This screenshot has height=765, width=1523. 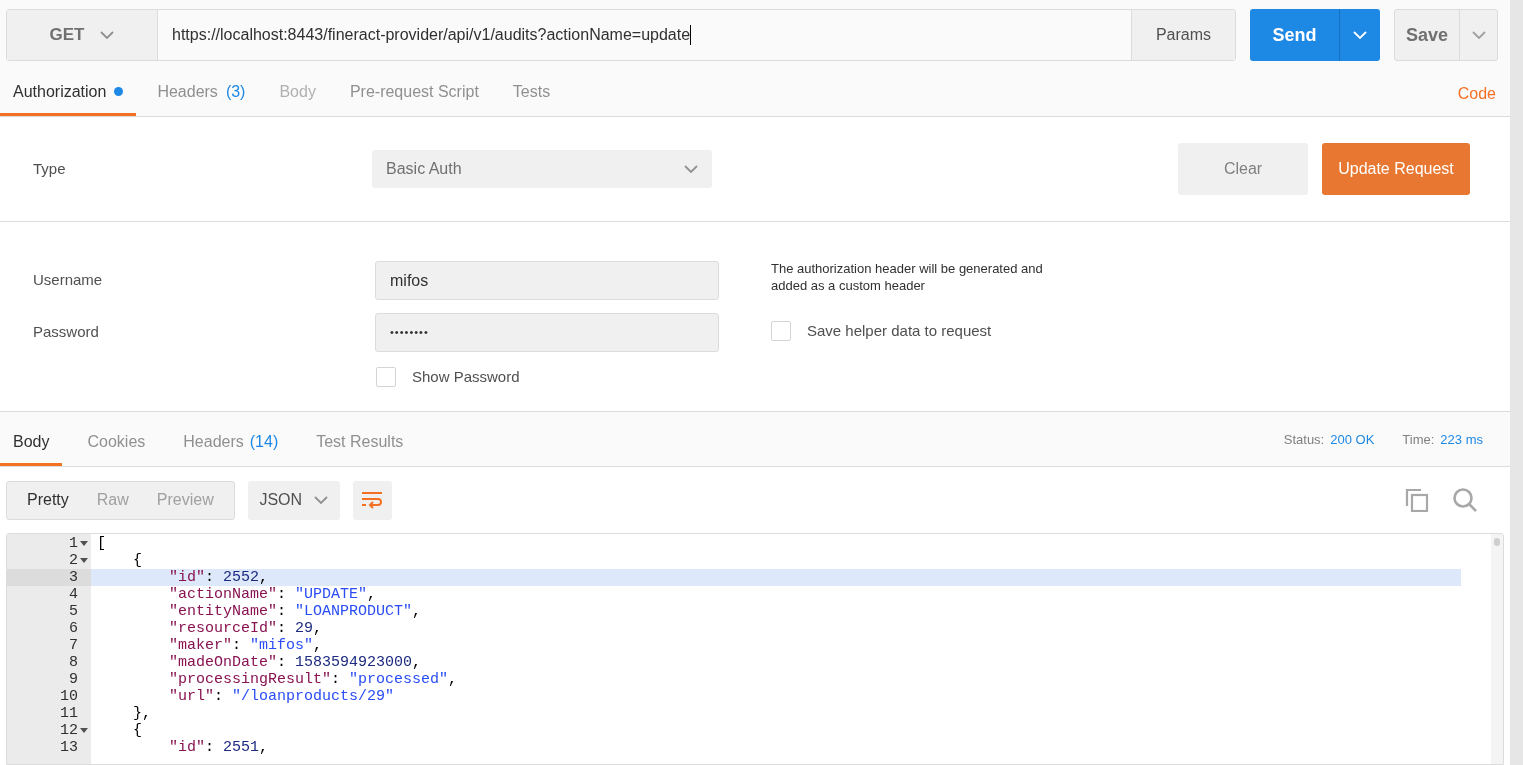 What do you see at coordinates (69, 713) in the screenshot?
I see `line-number: 11` at bounding box center [69, 713].